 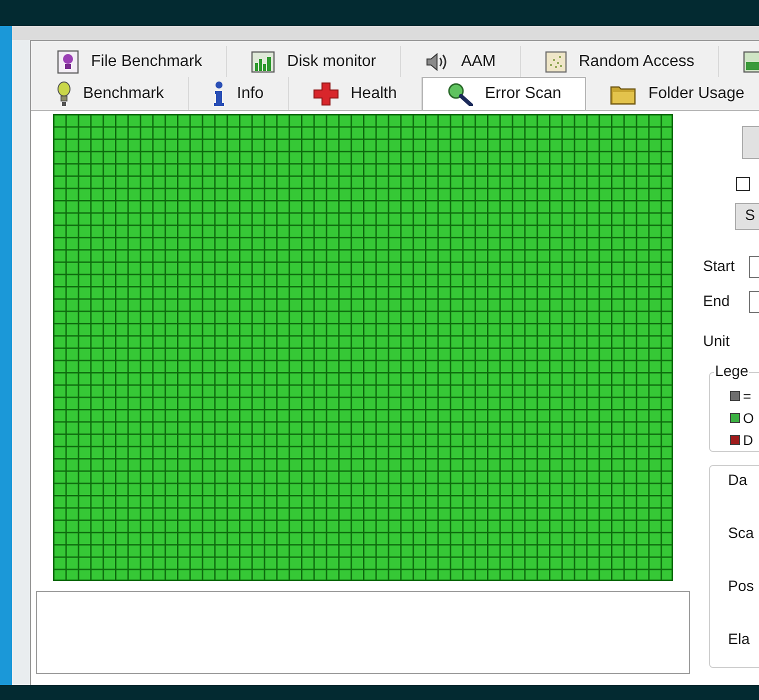 What do you see at coordinates (743, 184) in the screenshot?
I see `checkbox` at bounding box center [743, 184].